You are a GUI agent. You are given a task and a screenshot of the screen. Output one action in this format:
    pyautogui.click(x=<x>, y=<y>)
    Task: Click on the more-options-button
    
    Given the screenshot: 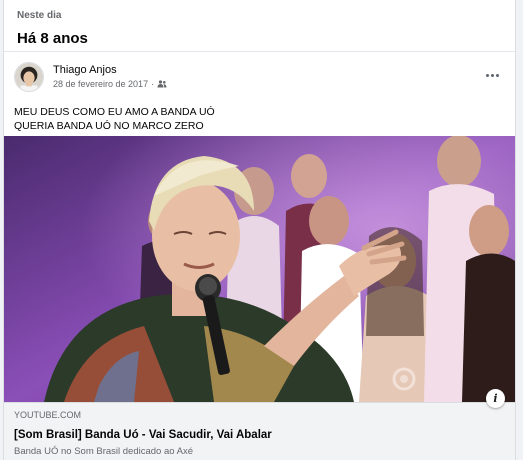 What is the action you would take?
    pyautogui.click(x=492, y=75)
    